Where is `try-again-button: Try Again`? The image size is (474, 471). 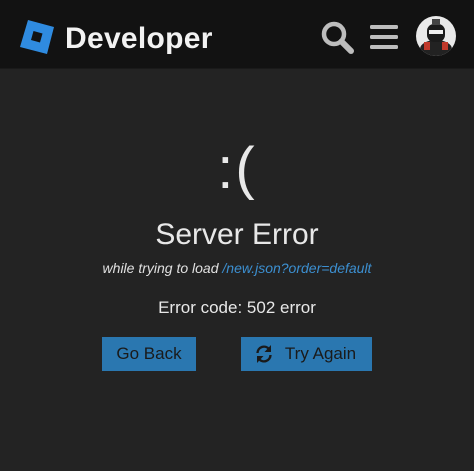
try-again-button: Try Again is located at coordinates (306, 354).